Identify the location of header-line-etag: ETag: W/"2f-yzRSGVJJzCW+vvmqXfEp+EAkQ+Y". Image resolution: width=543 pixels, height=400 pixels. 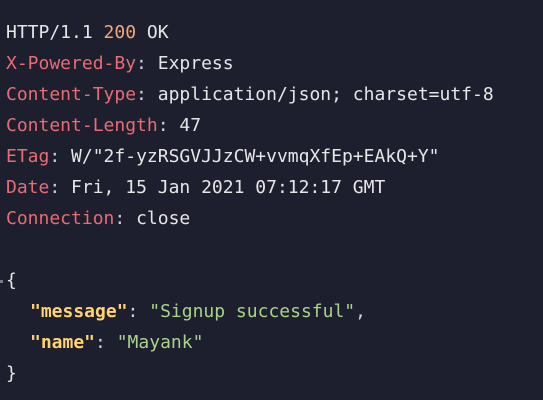
(223, 156).